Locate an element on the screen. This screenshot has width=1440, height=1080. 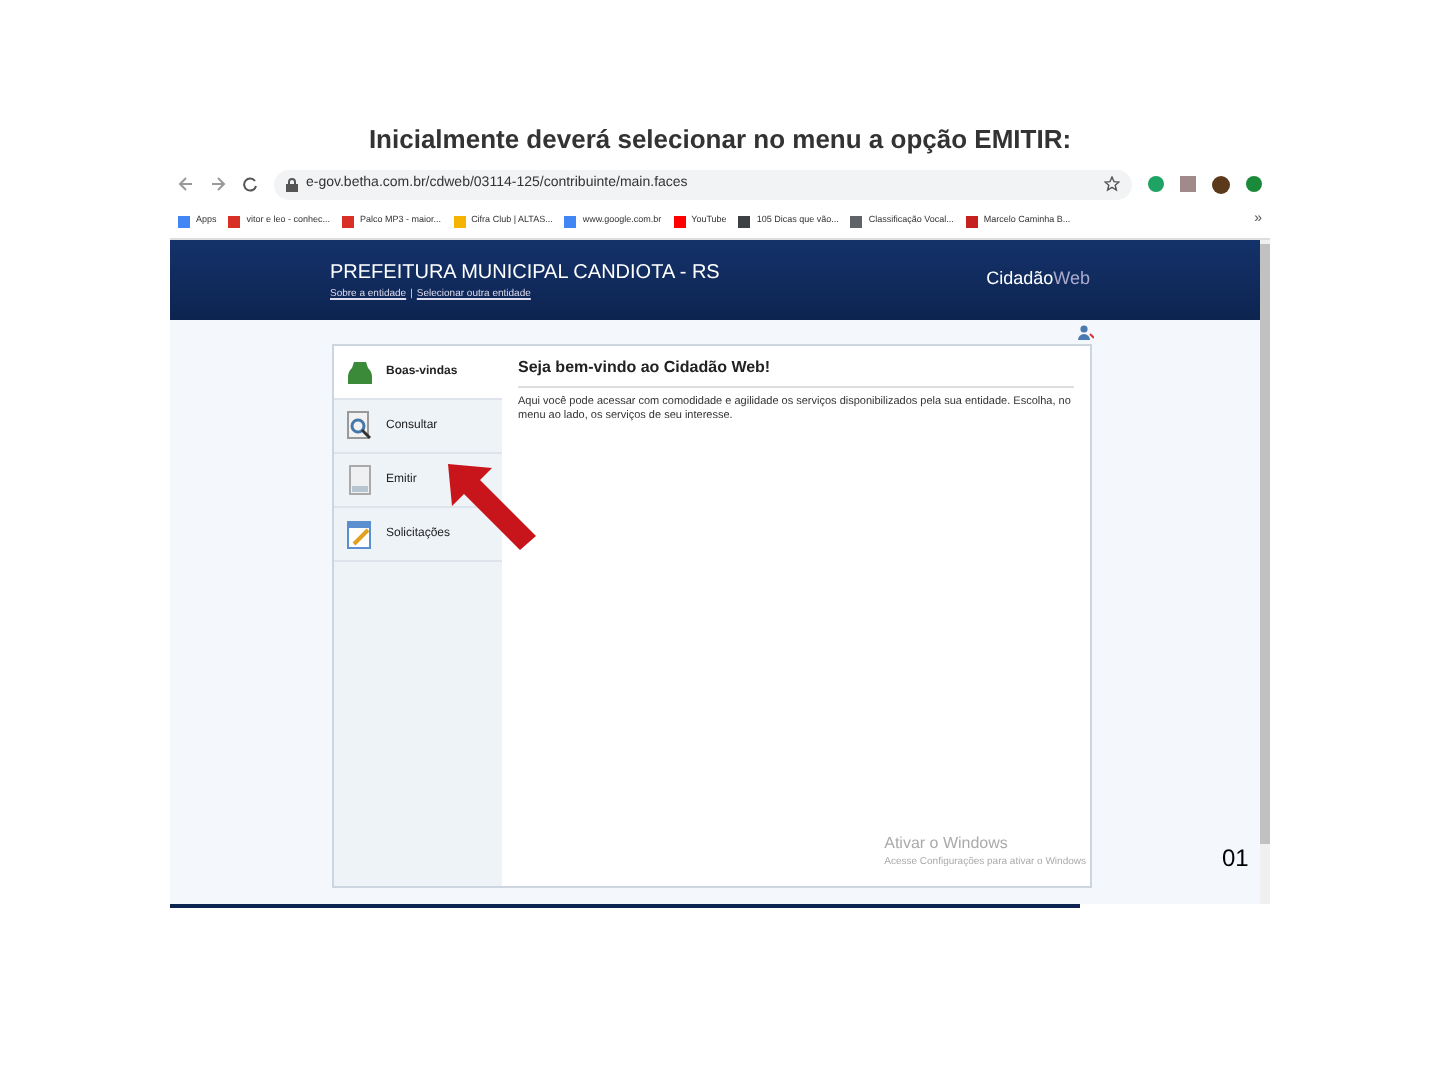
activation-title: Ativar o Windows is located at coordinates (946, 843).